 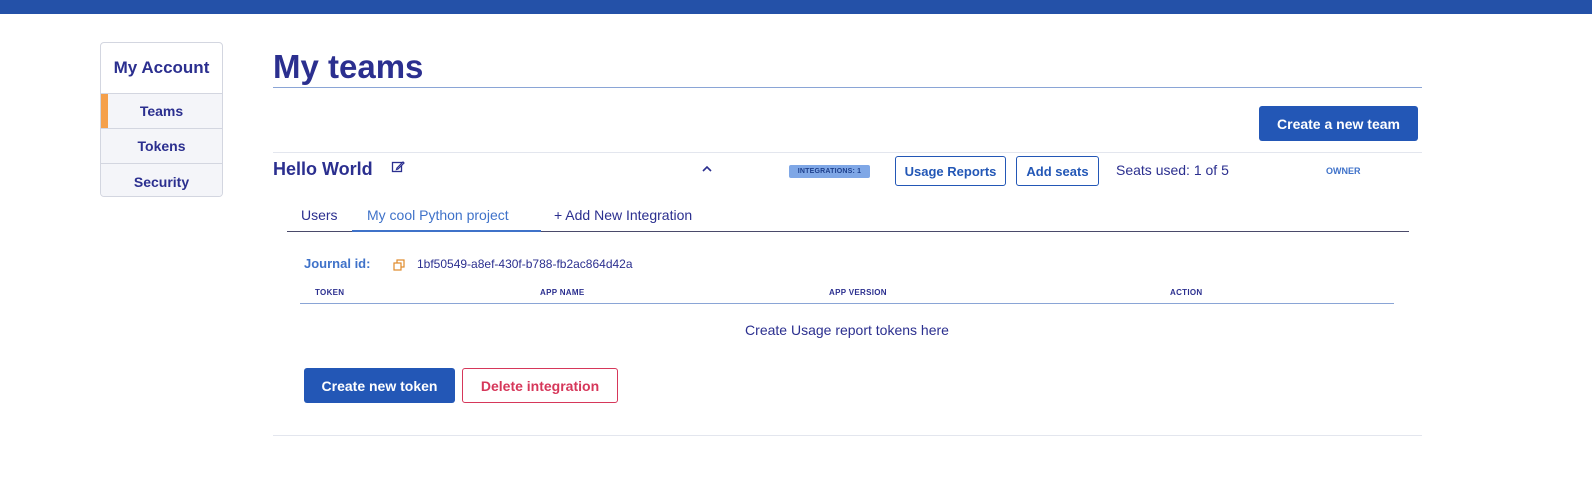 What do you see at coordinates (337, 263) in the screenshot?
I see `journal-id-label: Journal id:` at bounding box center [337, 263].